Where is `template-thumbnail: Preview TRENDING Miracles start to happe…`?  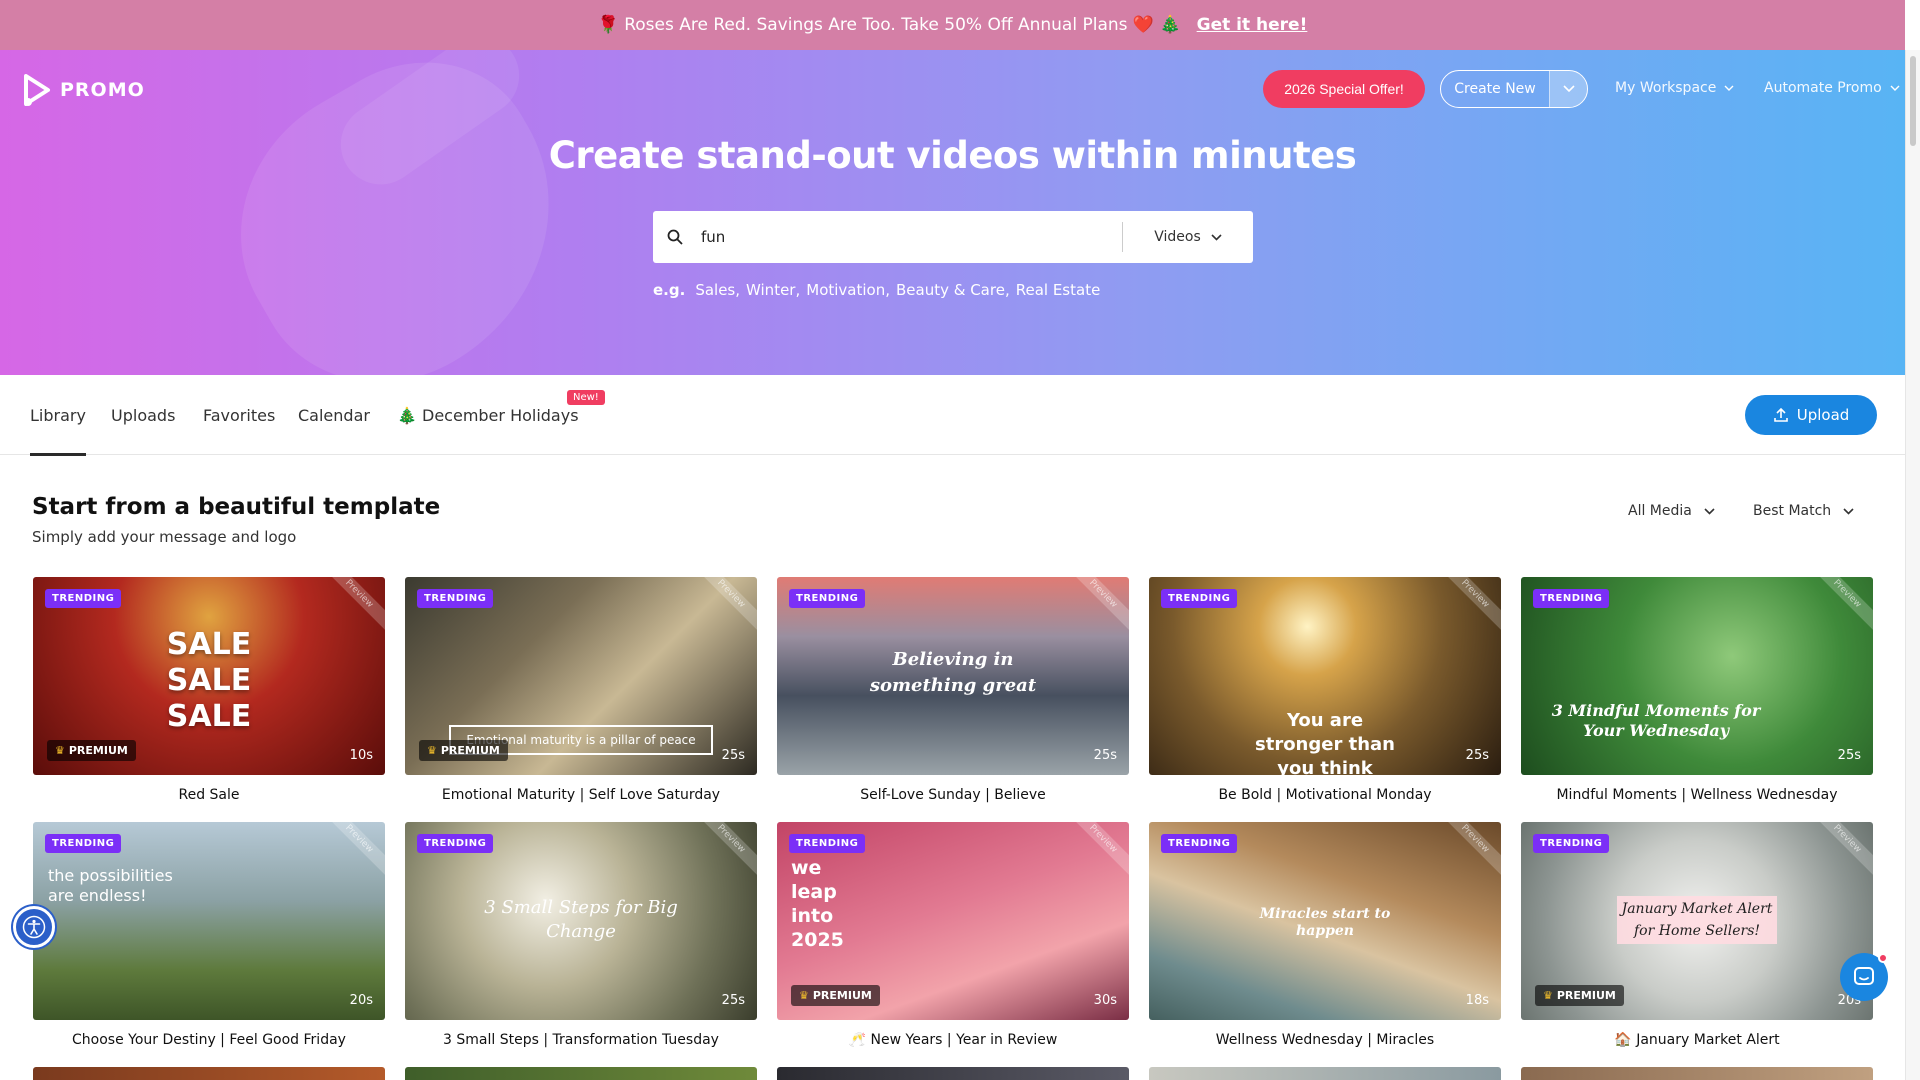 template-thumbnail: Preview TRENDING Miracles start to happe… is located at coordinates (1325, 921).